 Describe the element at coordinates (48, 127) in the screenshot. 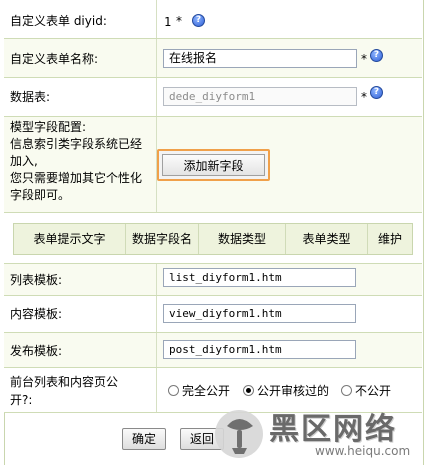

I see `label-line: 模型字段配置:` at that location.